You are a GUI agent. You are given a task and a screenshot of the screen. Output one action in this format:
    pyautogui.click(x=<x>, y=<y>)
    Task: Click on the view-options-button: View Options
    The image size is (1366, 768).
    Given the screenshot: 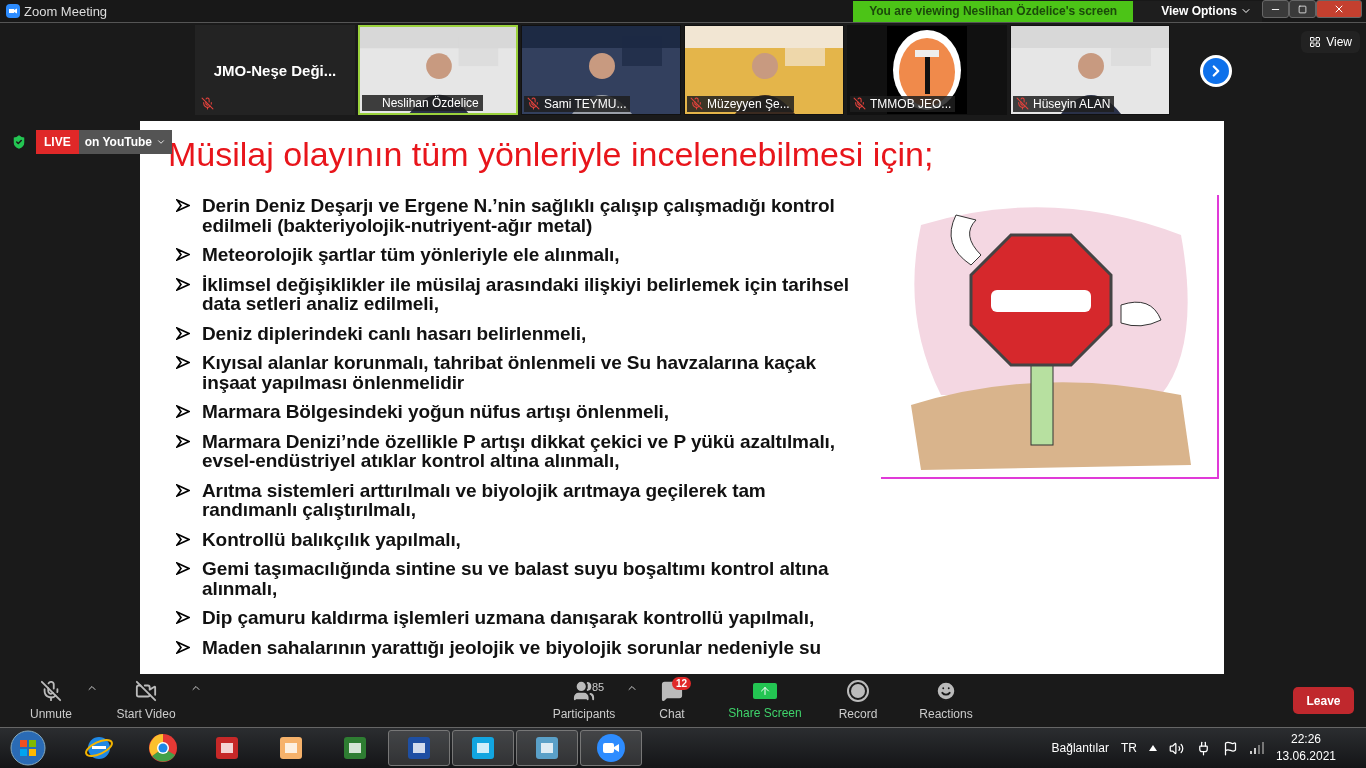 What is the action you would take?
    pyautogui.click(x=1197, y=11)
    